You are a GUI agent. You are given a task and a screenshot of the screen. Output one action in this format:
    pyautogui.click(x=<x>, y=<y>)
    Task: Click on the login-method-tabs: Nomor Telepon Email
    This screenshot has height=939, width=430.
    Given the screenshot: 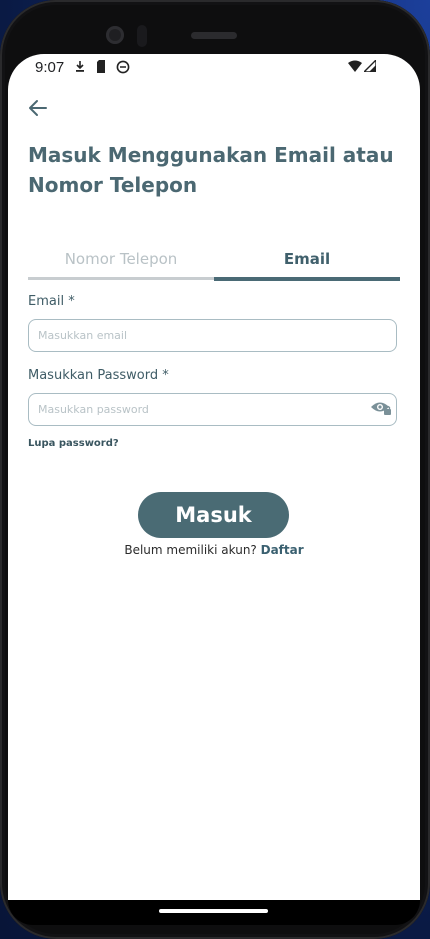 What is the action you would take?
    pyautogui.click(x=214, y=262)
    